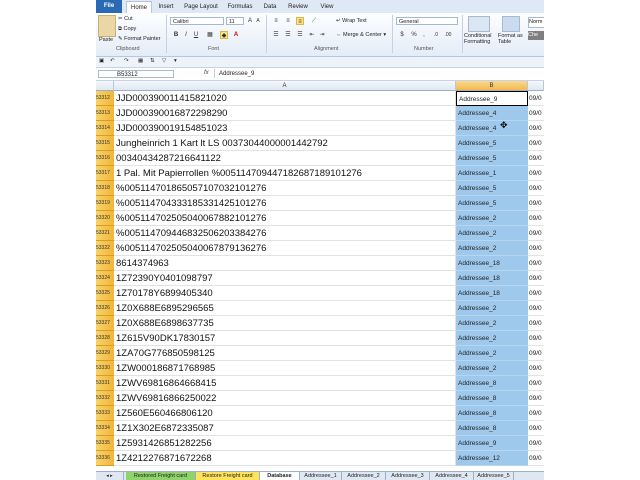 The width and height of the screenshot is (640, 480). What do you see at coordinates (105, 443) in the screenshot?
I see `row-header: 53335` at bounding box center [105, 443].